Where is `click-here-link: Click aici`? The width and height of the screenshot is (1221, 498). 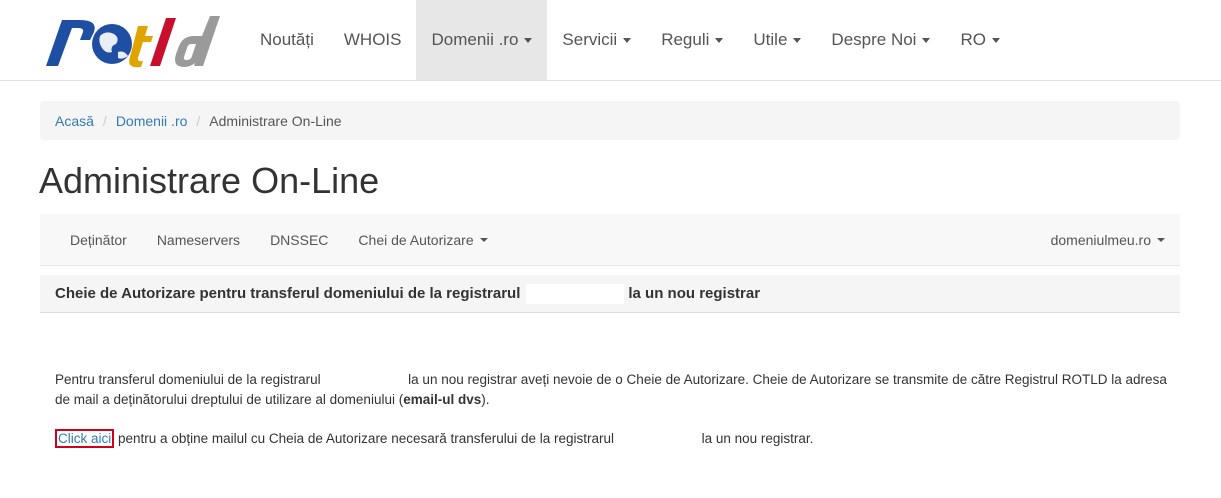 click-here-link: Click aici is located at coordinates (85, 438).